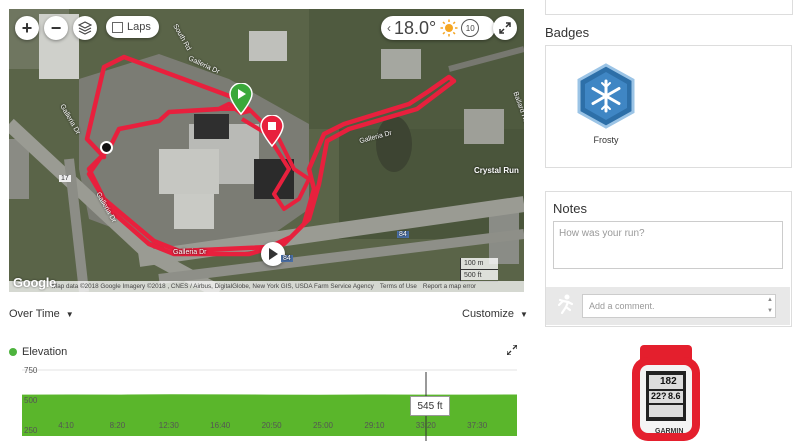 This screenshot has width=800, height=441. I want to click on watch-screen-value: 22?, so click(659, 396).